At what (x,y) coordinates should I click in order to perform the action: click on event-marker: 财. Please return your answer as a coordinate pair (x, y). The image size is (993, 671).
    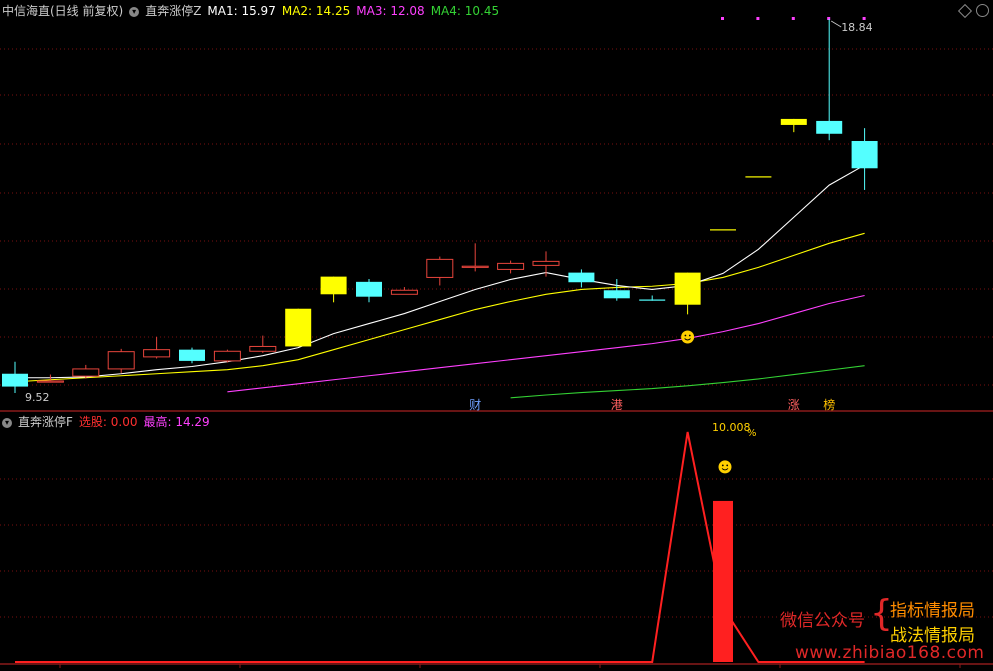
    Looking at the image, I should click on (475, 405).